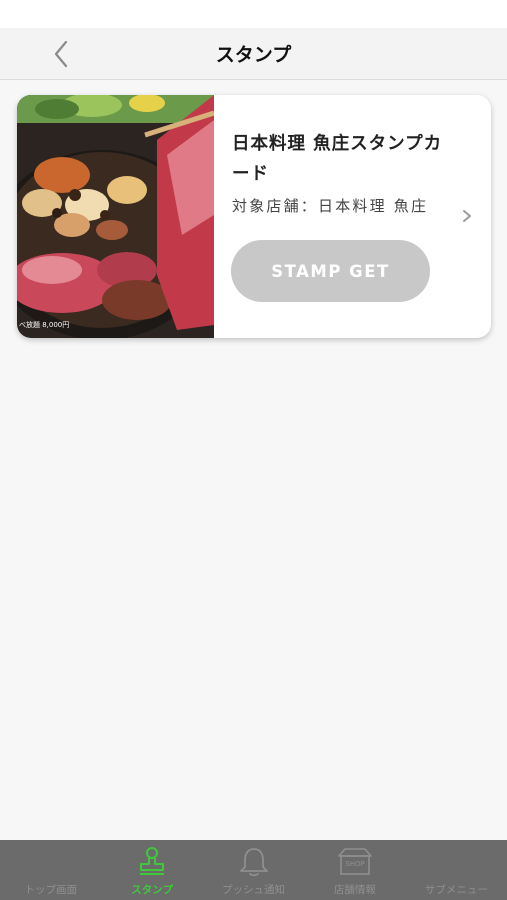 This screenshot has height=900, width=507. Describe the element at coordinates (354, 890) in the screenshot. I see `tab-label: 店舗情報` at that location.